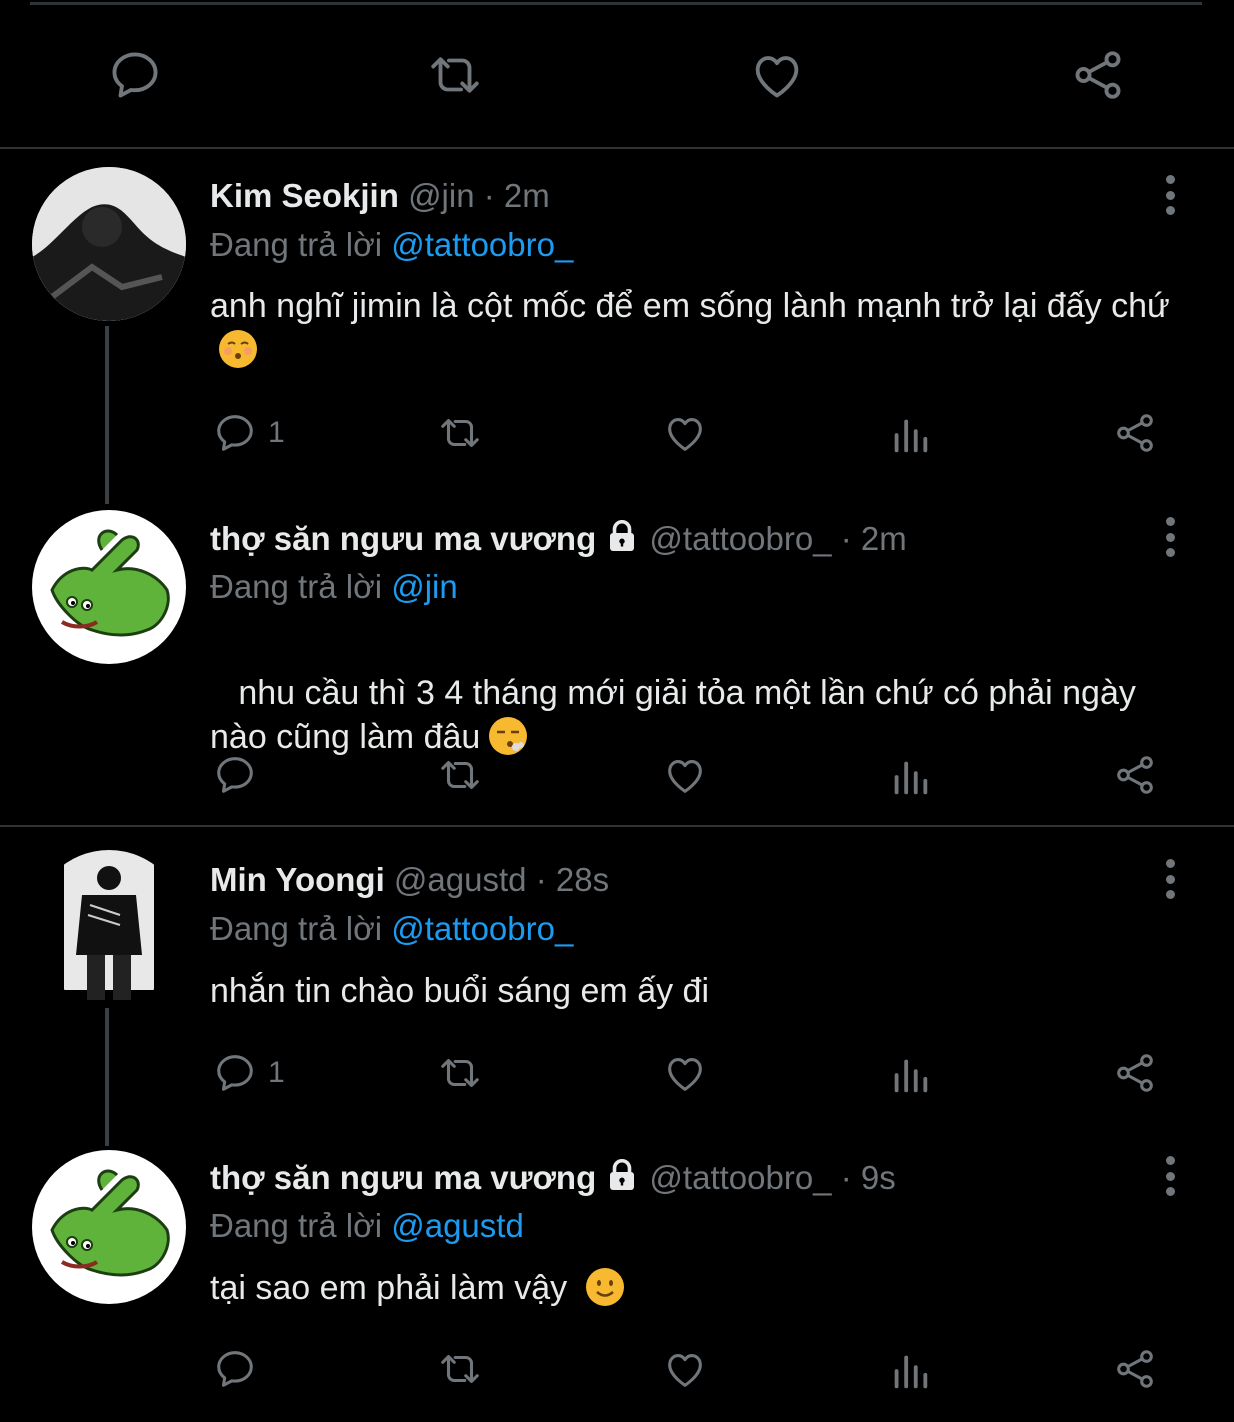 Image resolution: width=1234 pixels, height=1422 pixels. Describe the element at coordinates (107, 415) in the screenshot. I see `thread-line` at that location.